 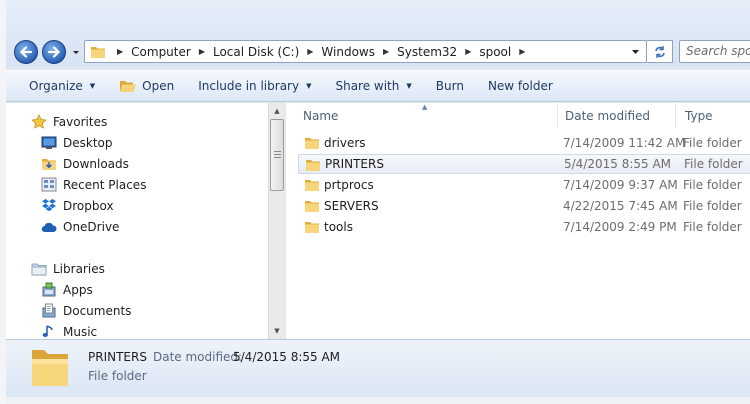 What do you see at coordinates (524, 206) in the screenshot?
I see `file-row: SERVERS 4/22/2015 7:45 AM File folder` at bounding box center [524, 206].